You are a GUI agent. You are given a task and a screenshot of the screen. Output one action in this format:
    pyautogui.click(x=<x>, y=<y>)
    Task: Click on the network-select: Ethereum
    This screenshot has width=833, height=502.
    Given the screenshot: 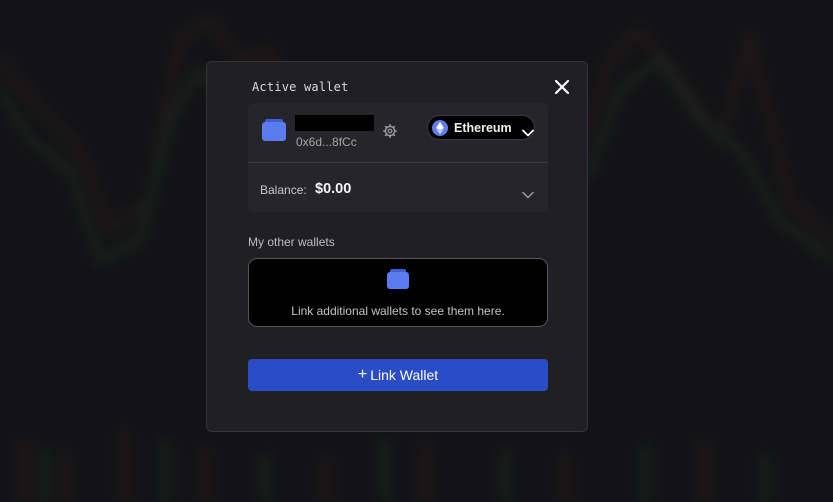 What is the action you would take?
    pyautogui.click(x=481, y=127)
    